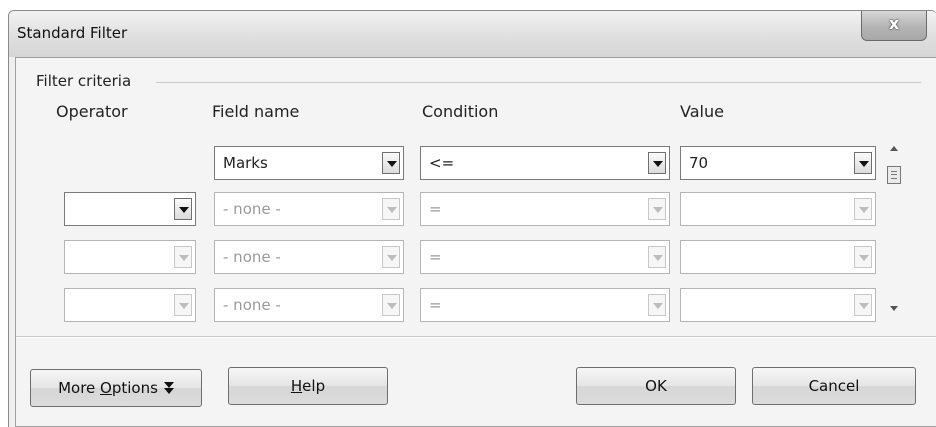  I want to click on more-options-label-prefix: More, so click(79, 388).